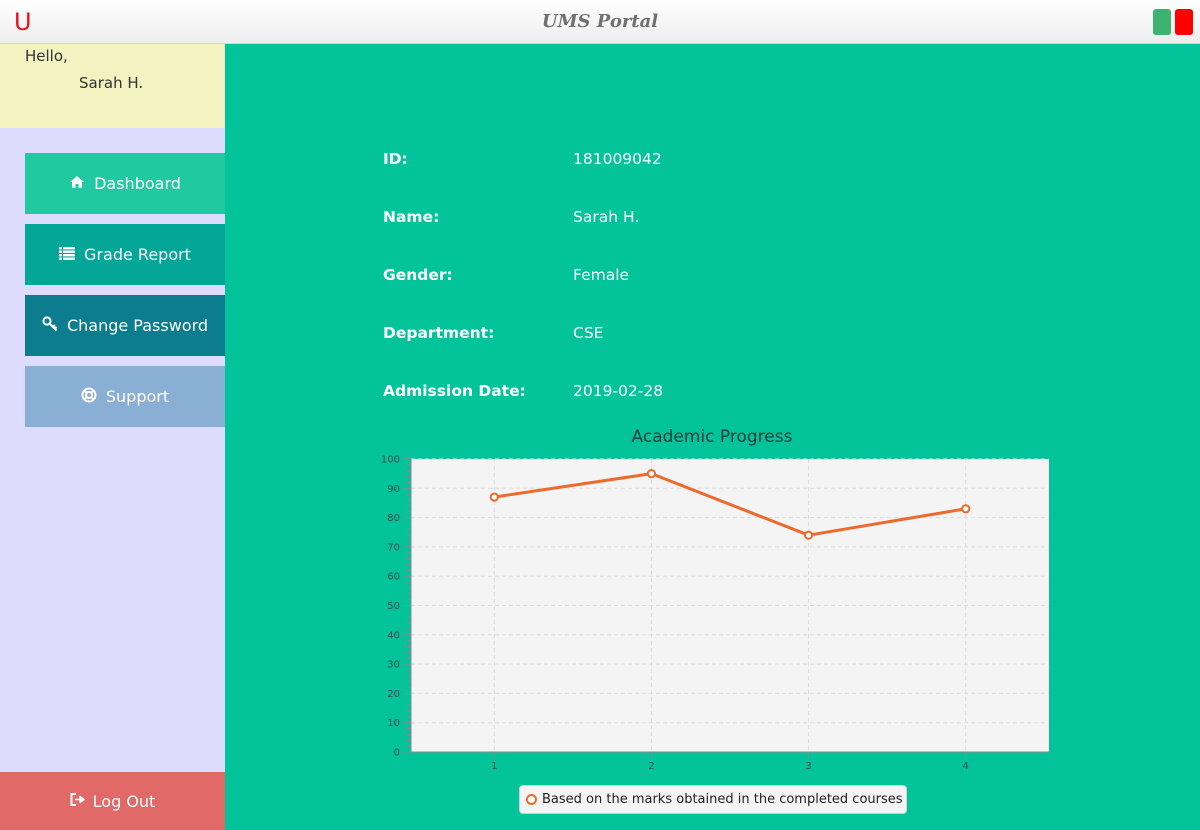 The height and width of the screenshot is (830, 1200). Describe the element at coordinates (46, 56) in the screenshot. I see `greeting-hello: Hello,` at that location.